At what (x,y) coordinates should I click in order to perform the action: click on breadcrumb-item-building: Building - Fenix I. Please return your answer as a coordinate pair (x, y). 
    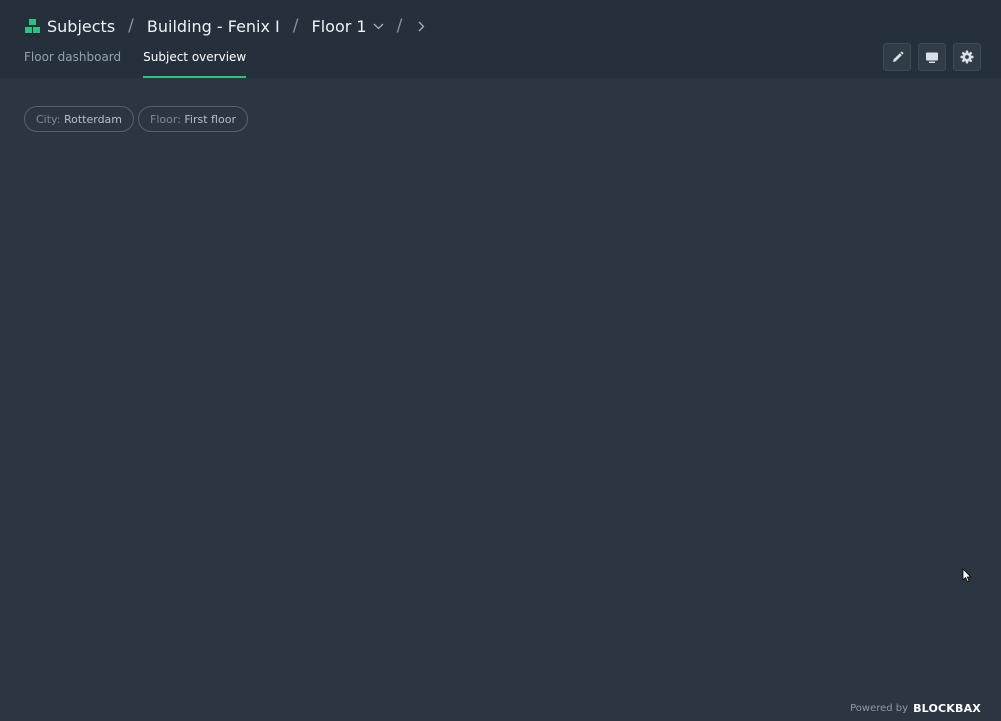
    Looking at the image, I should click on (213, 26).